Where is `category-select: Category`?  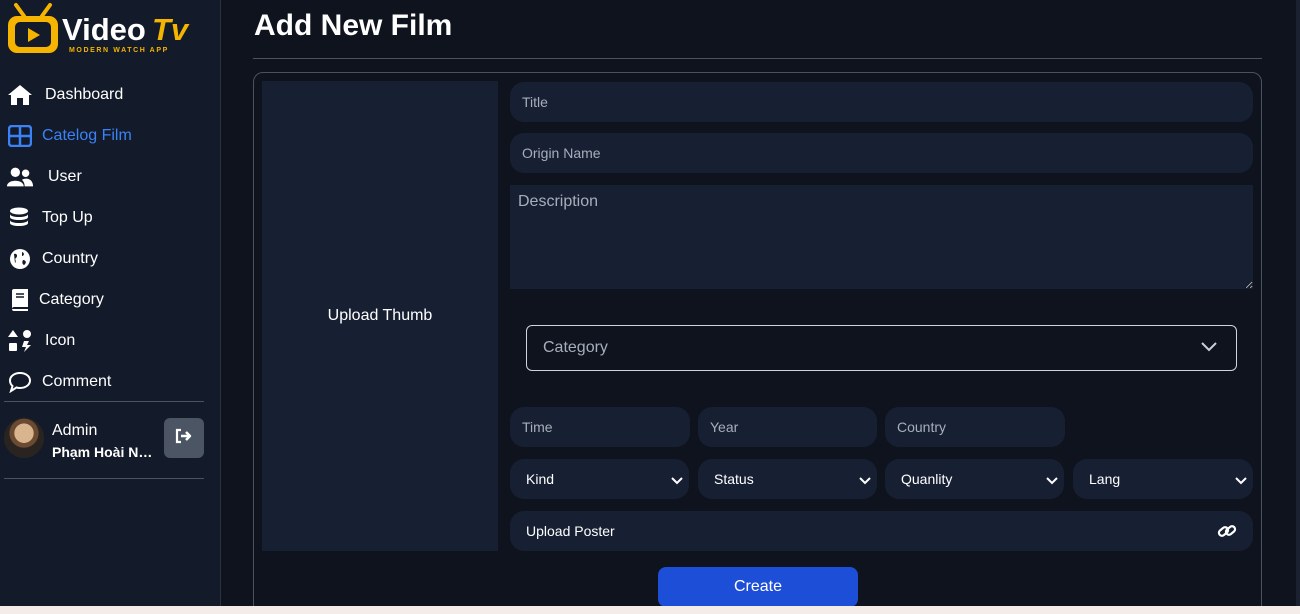
category-select: Category is located at coordinates (881, 348).